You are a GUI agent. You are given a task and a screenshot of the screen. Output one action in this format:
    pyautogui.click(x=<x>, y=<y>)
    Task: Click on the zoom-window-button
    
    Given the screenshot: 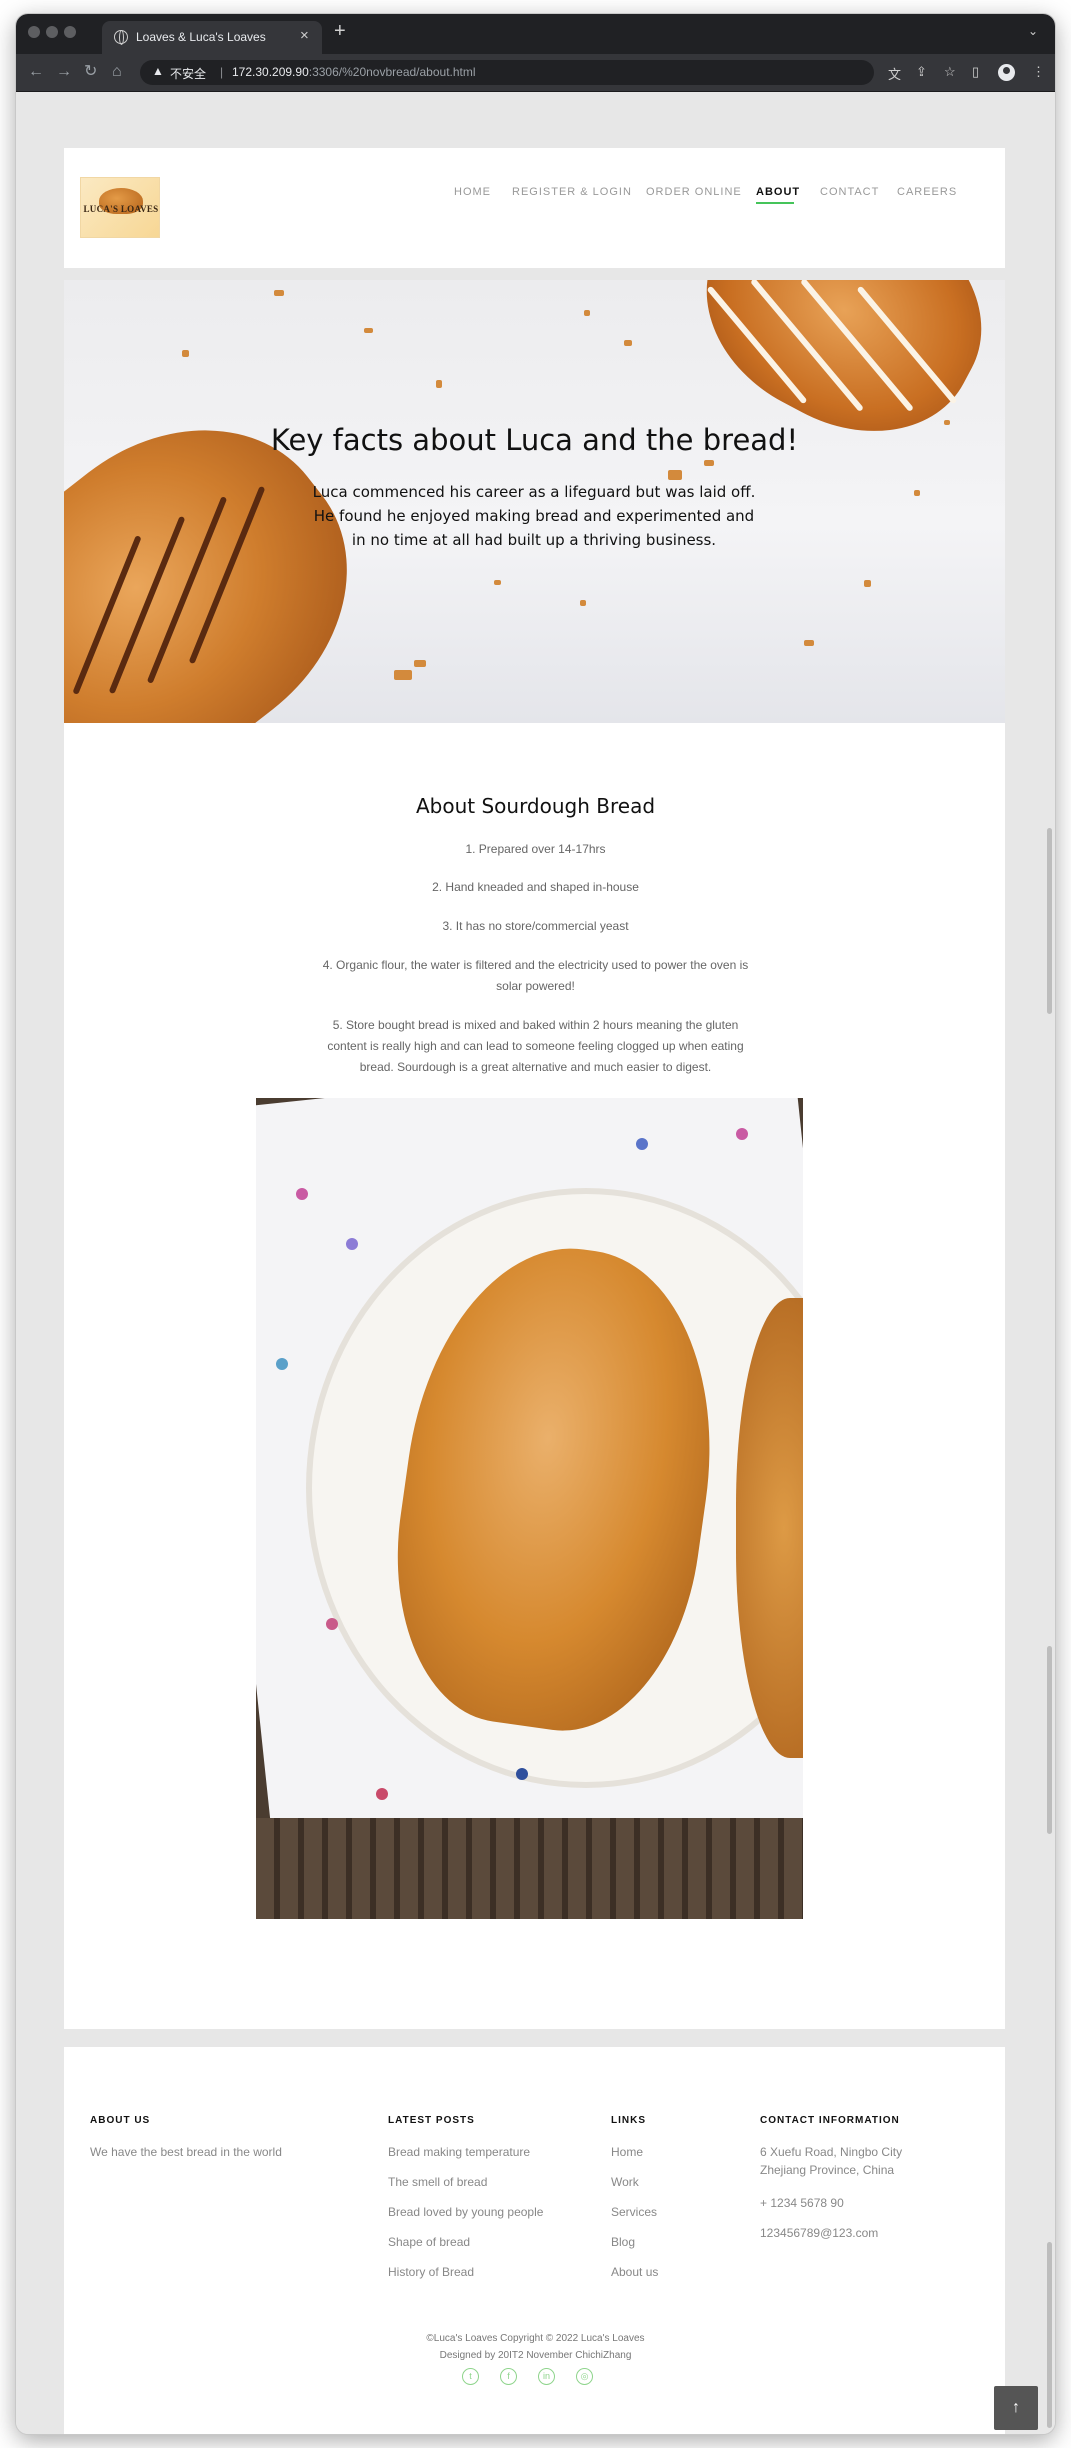 What is the action you would take?
    pyautogui.click(x=70, y=32)
    